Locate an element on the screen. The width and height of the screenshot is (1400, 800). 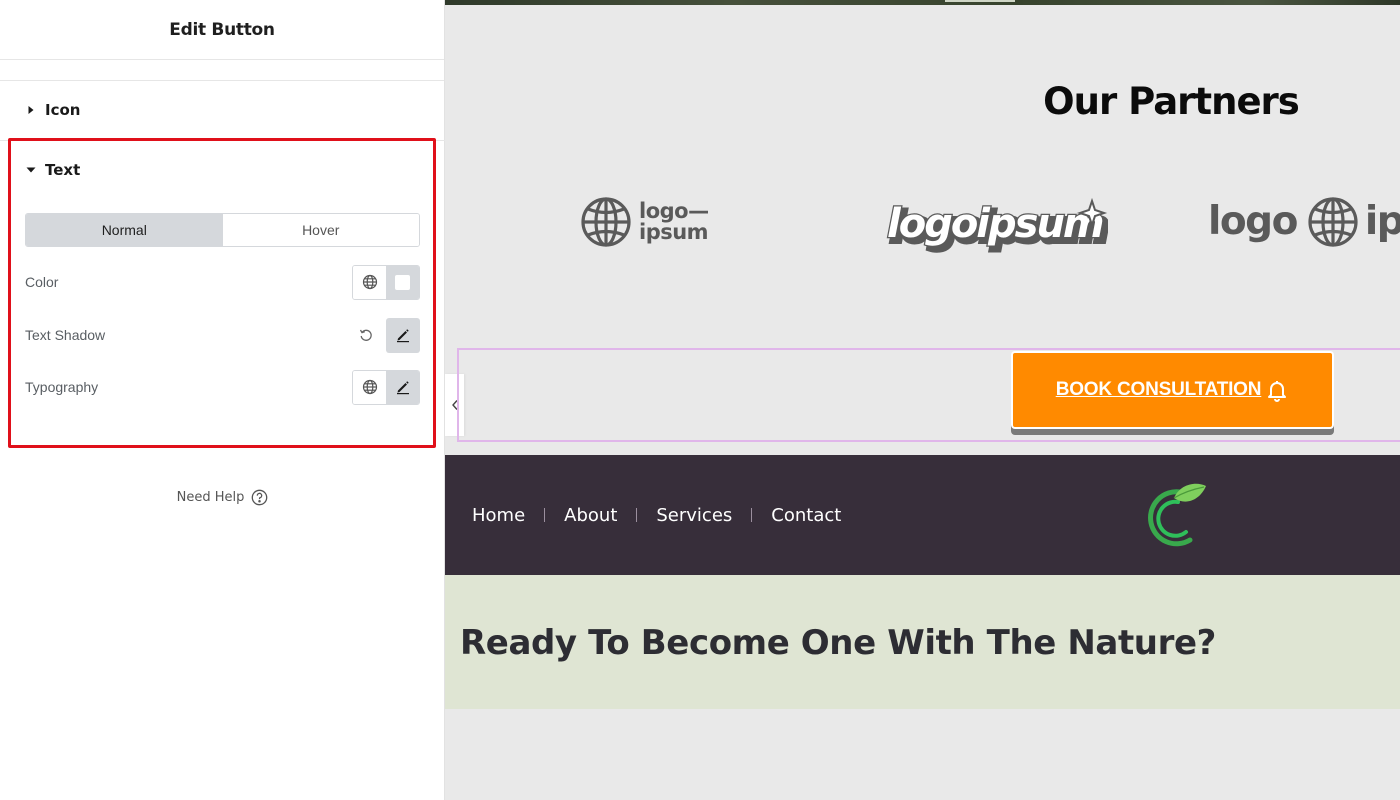
cta-label: BOOK CONSULTATION is located at coordinates (1158, 389).